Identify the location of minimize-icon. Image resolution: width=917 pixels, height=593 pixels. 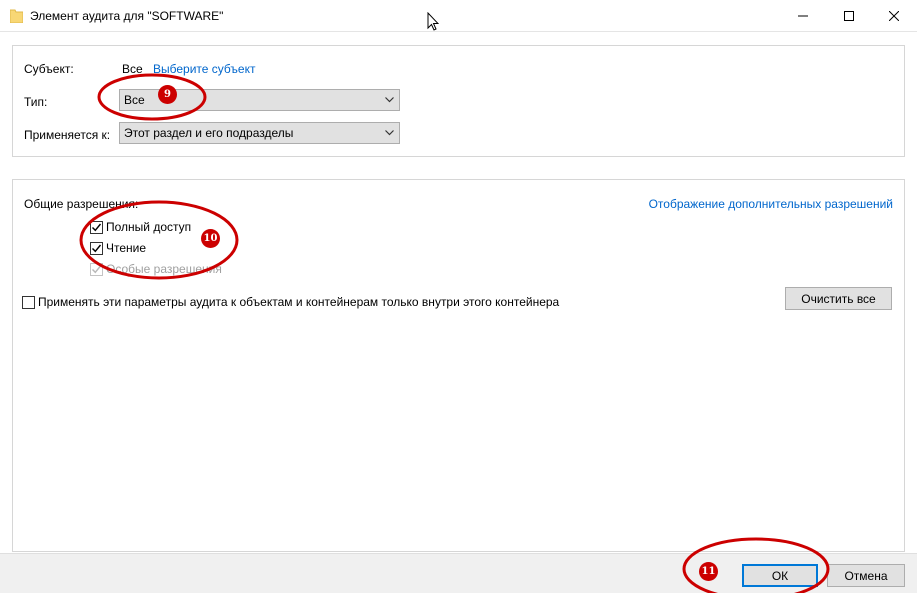
(803, 15).